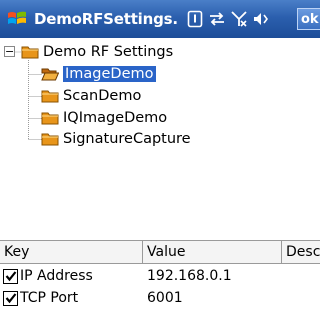 The image size is (320, 327). I want to click on tree-item-scandemo: ScanDemo, so click(91, 96).